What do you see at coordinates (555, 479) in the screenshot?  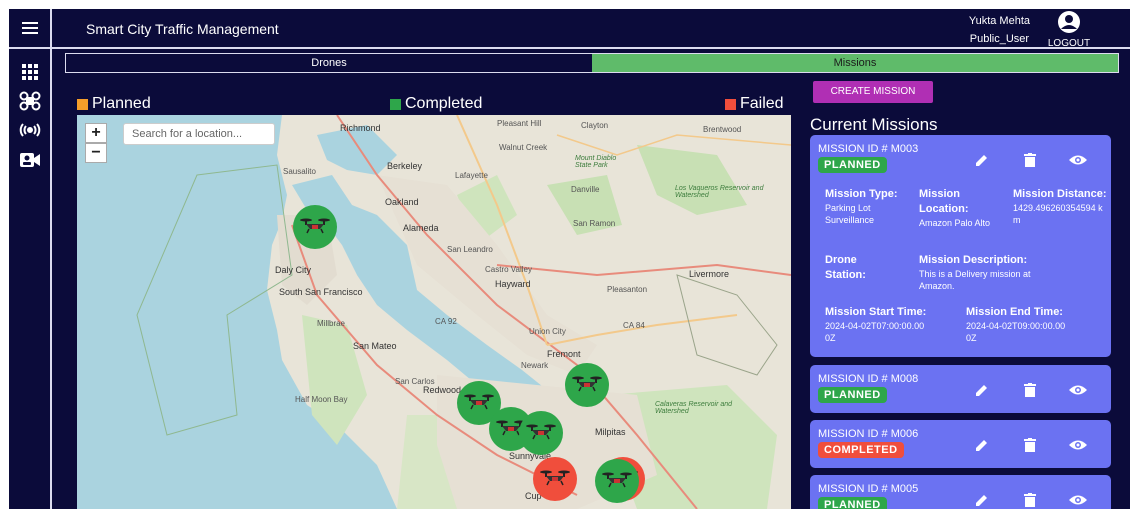 I see `drone-marker-failed` at bounding box center [555, 479].